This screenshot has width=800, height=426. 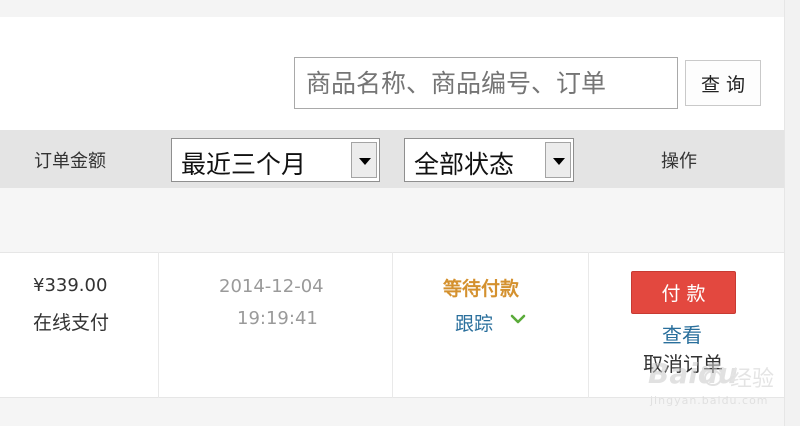 What do you see at coordinates (682, 333) in the screenshot?
I see `view-order-link: 查看` at bounding box center [682, 333].